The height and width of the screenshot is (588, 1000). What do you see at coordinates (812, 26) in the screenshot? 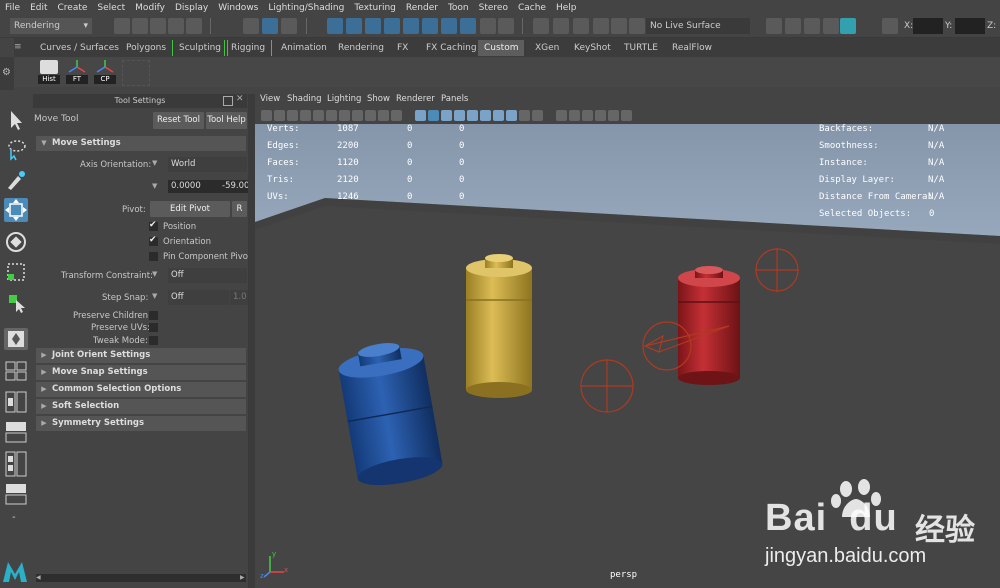
I see `ipr-render-icon` at bounding box center [812, 26].